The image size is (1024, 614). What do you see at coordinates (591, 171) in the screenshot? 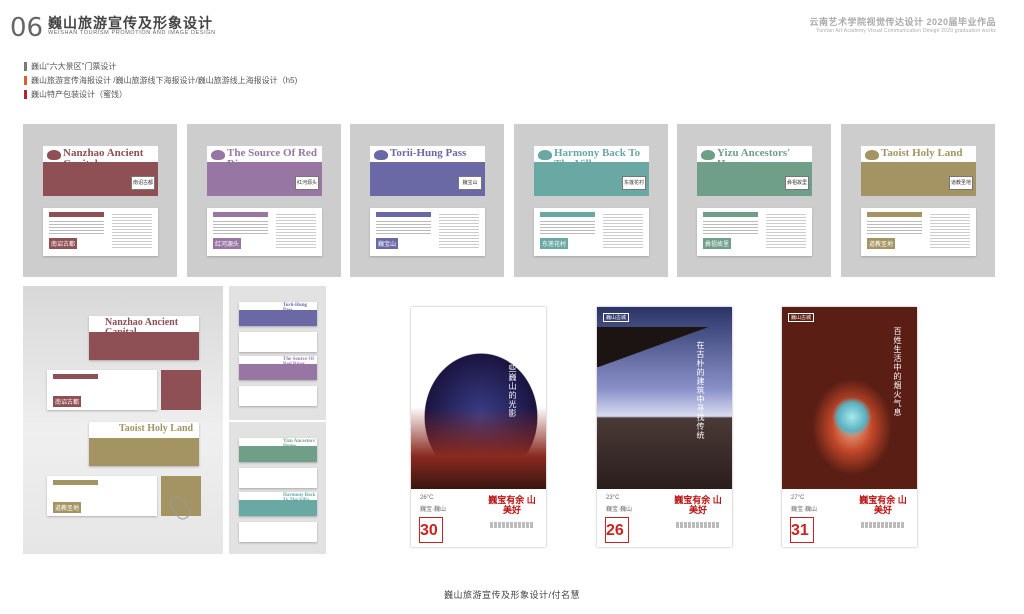
I see `ticket-front: Harmony Back To The Villa 东莲花村` at bounding box center [591, 171].